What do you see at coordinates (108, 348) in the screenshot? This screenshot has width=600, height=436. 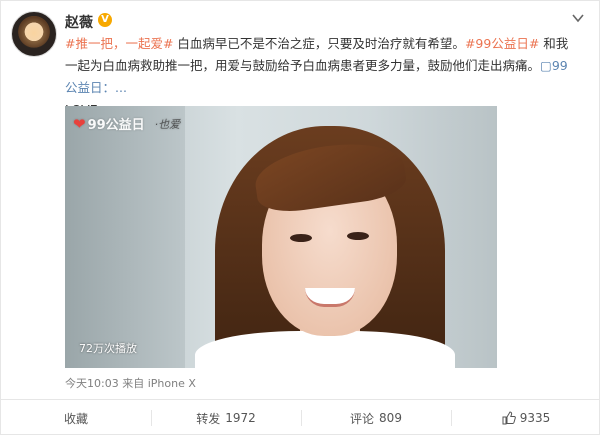 I see `play-count: 72万次播放` at bounding box center [108, 348].